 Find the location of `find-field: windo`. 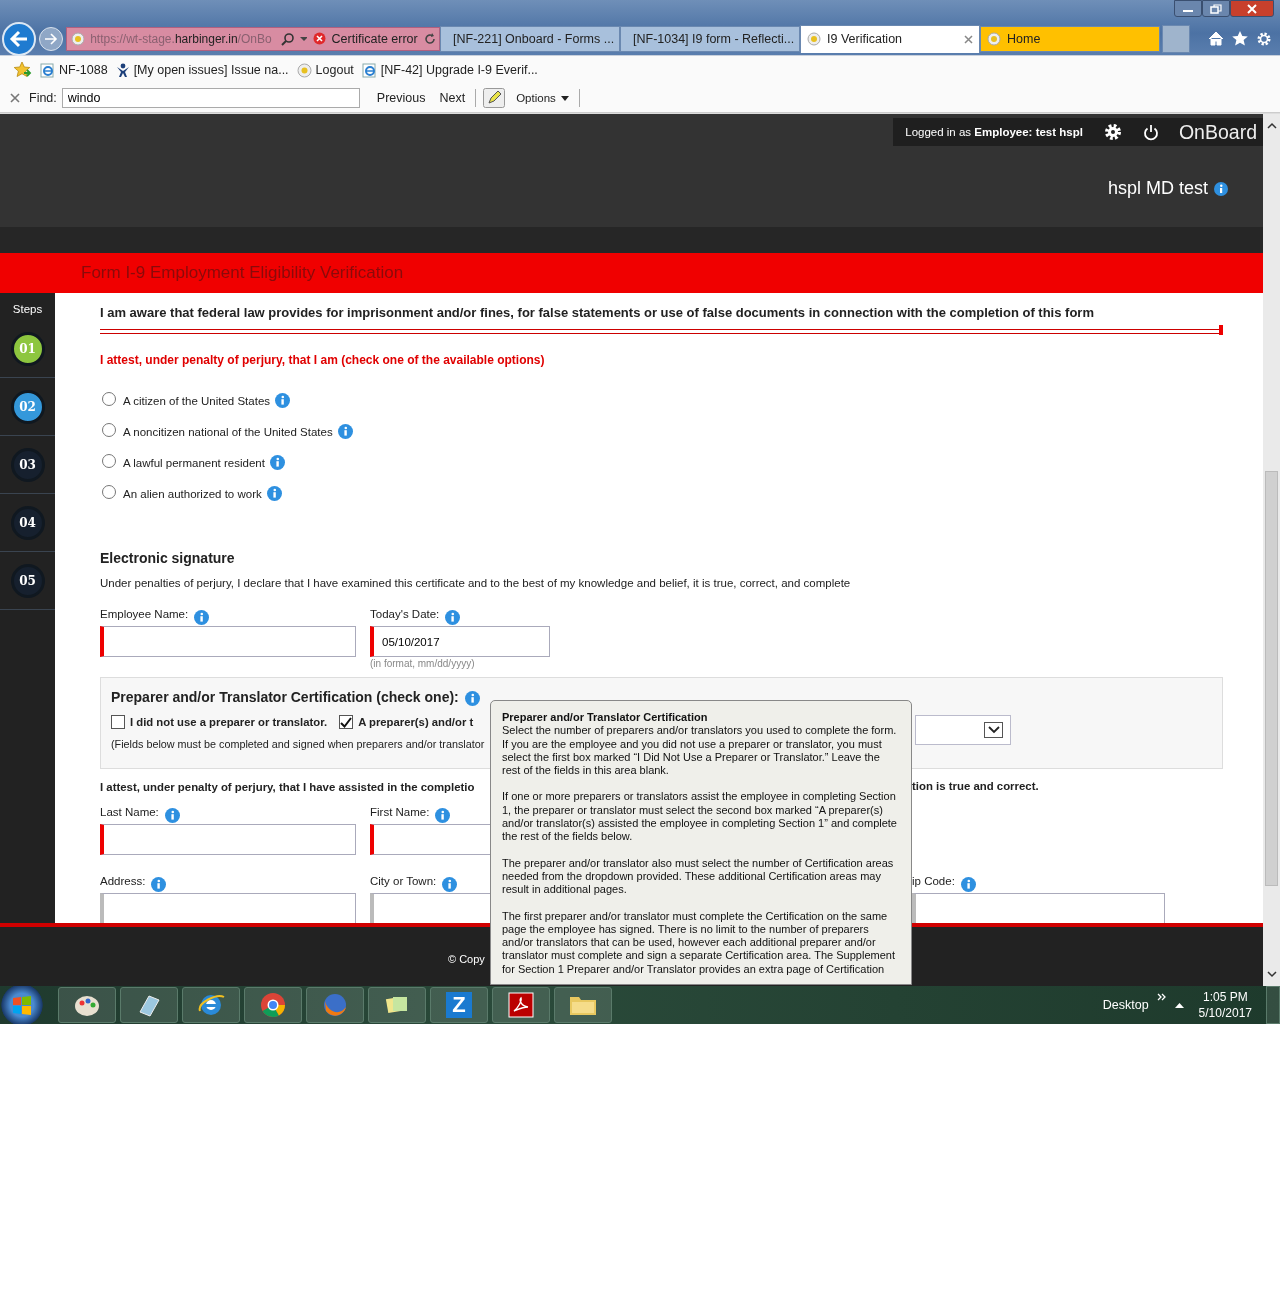

find-field: windo is located at coordinates (210, 98).